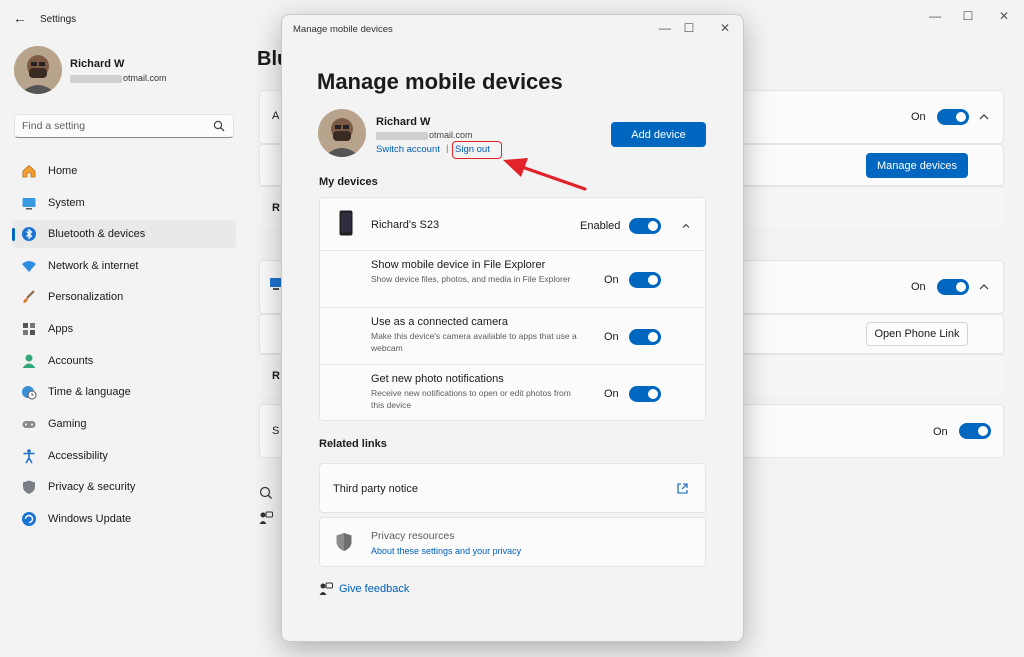 Image resolution: width=1024 pixels, height=657 pixels. Describe the element at coordinates (940, 432) in the screenshot. I see `third-setting-state-label: On` at that location.